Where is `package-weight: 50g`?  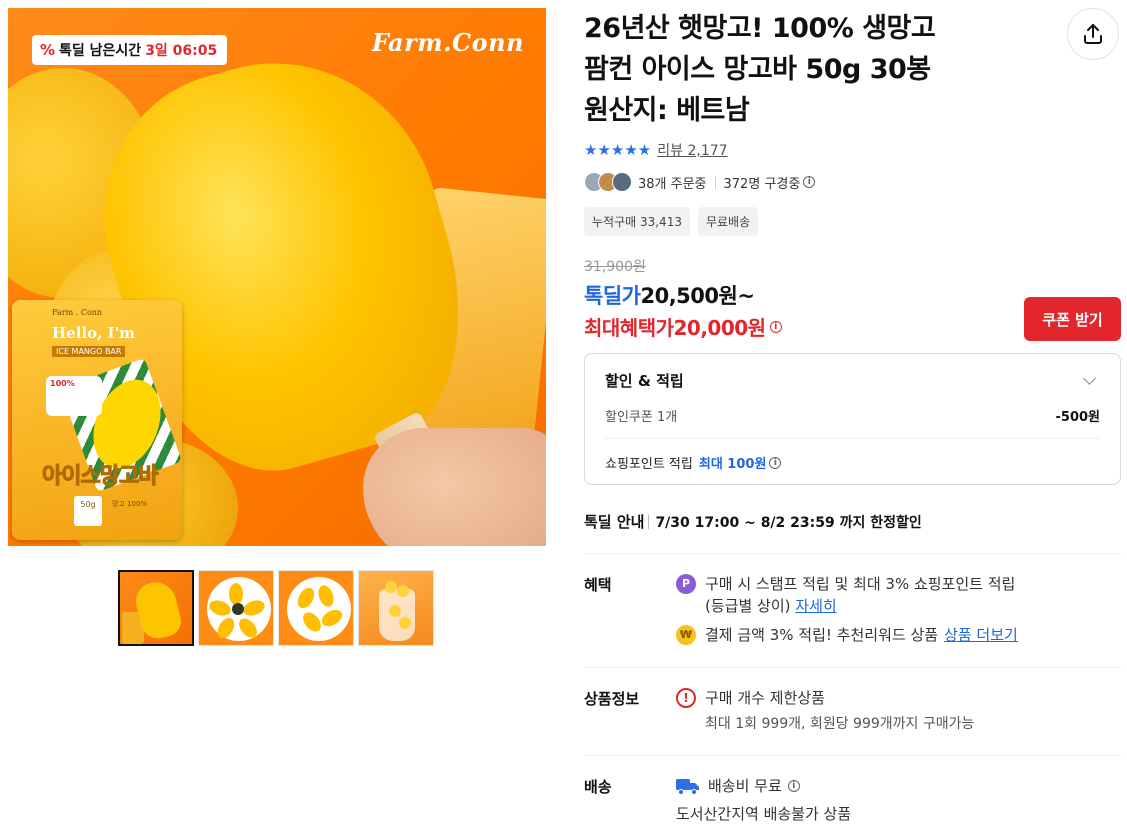 package-weight: 50g is located at coordinates (88, 511).